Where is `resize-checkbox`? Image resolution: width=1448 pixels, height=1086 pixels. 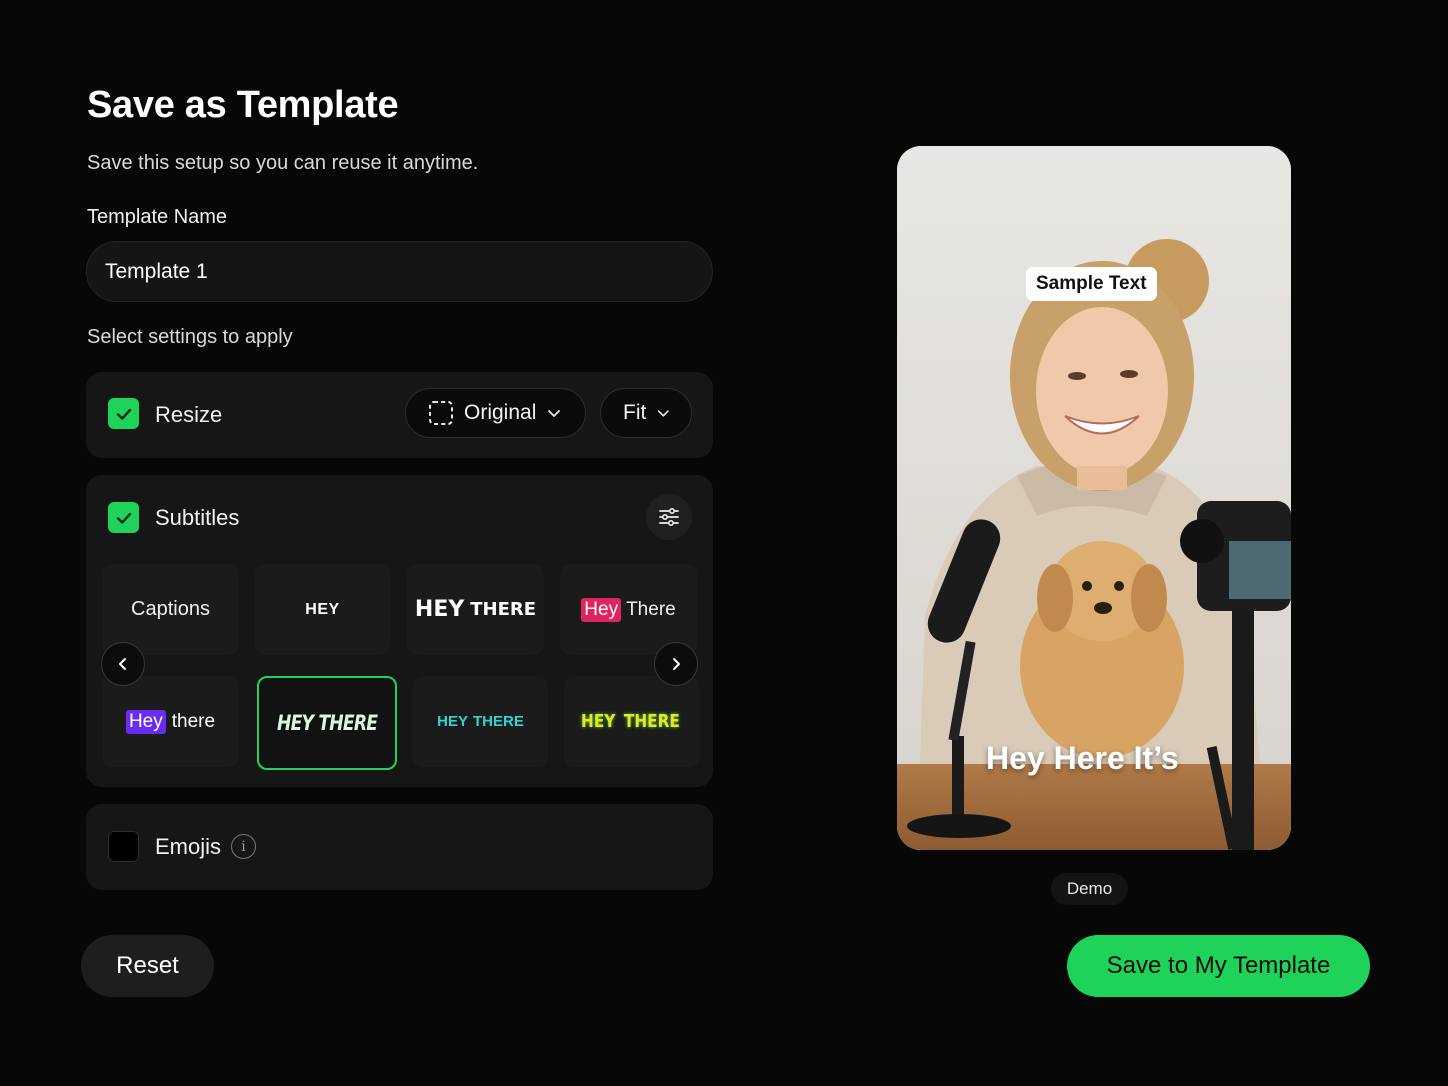
resize-checkbox is located at coordinates (123, 413).